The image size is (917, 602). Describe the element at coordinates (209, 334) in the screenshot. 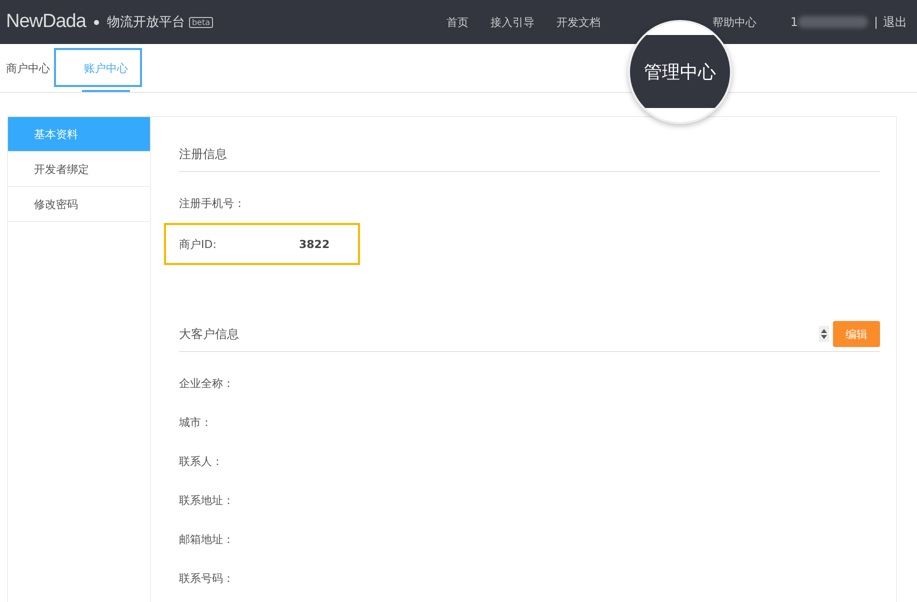

I see `section-title: 大客户信息` at that location.